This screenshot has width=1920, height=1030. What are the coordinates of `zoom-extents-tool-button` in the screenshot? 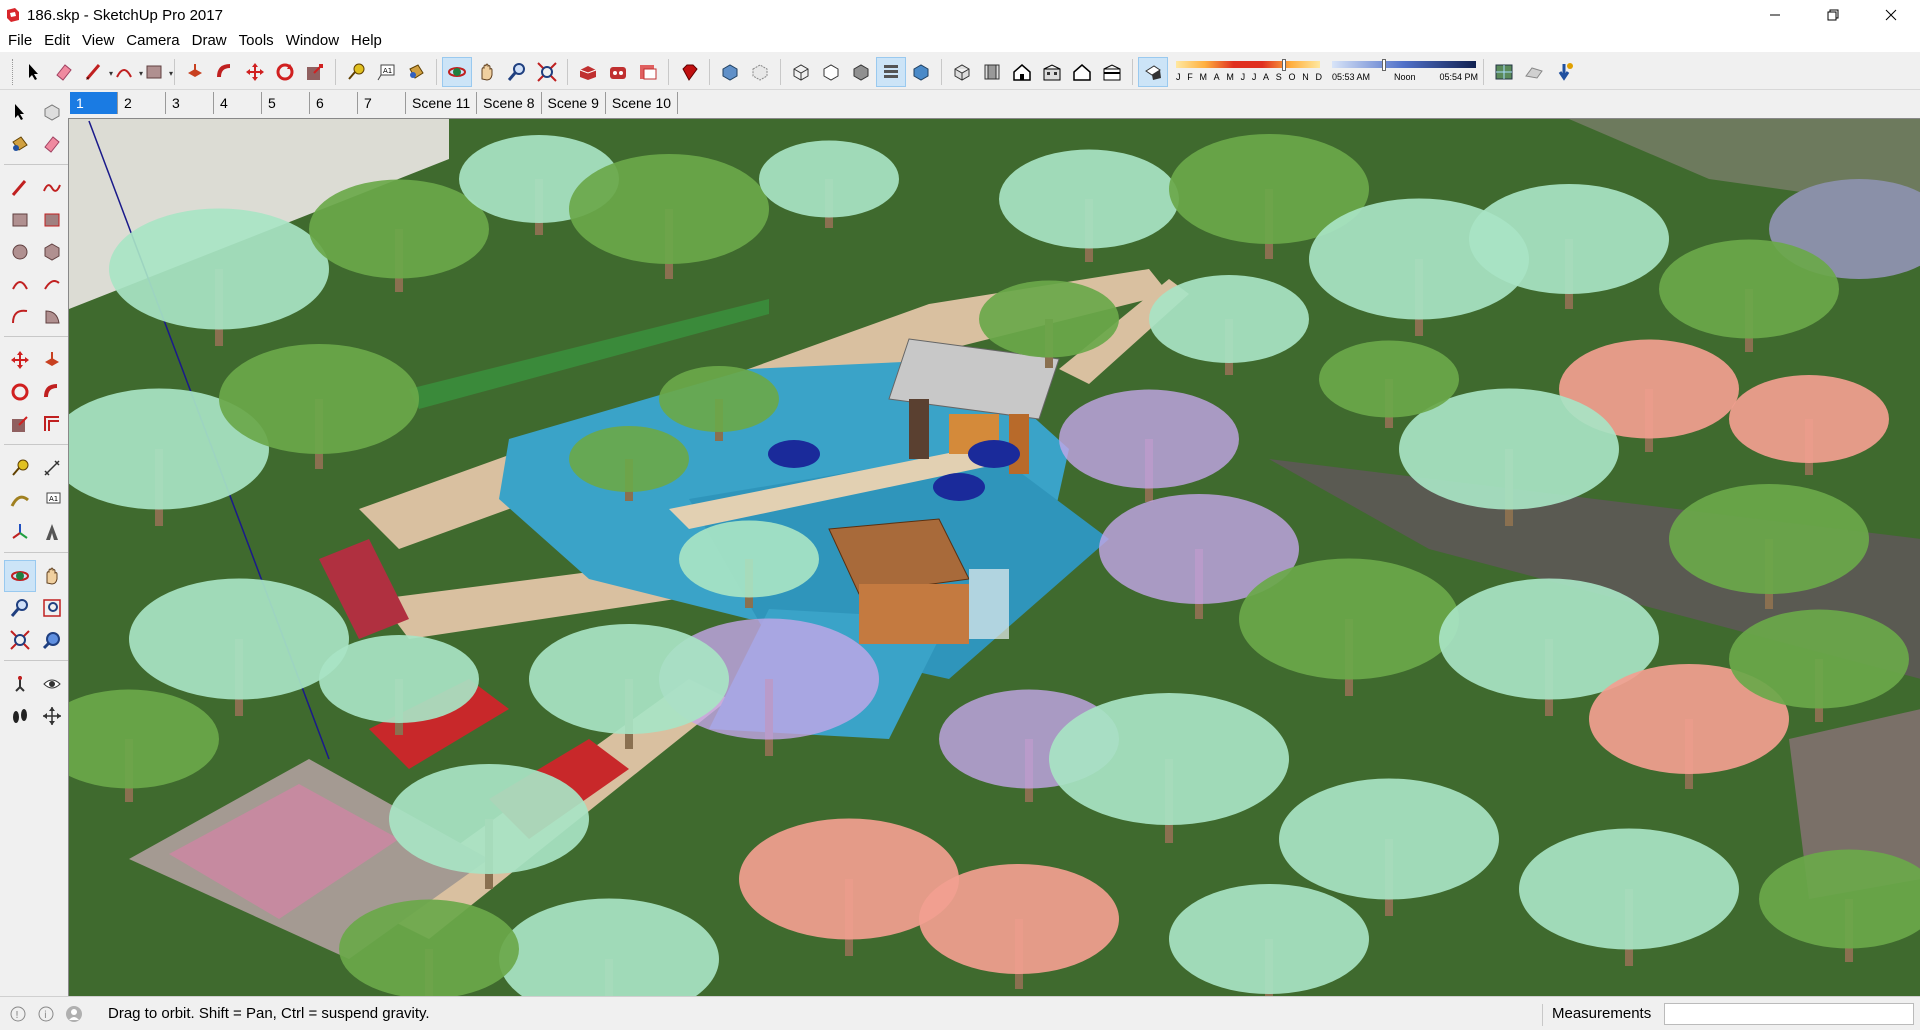 It's located at (547, 72).